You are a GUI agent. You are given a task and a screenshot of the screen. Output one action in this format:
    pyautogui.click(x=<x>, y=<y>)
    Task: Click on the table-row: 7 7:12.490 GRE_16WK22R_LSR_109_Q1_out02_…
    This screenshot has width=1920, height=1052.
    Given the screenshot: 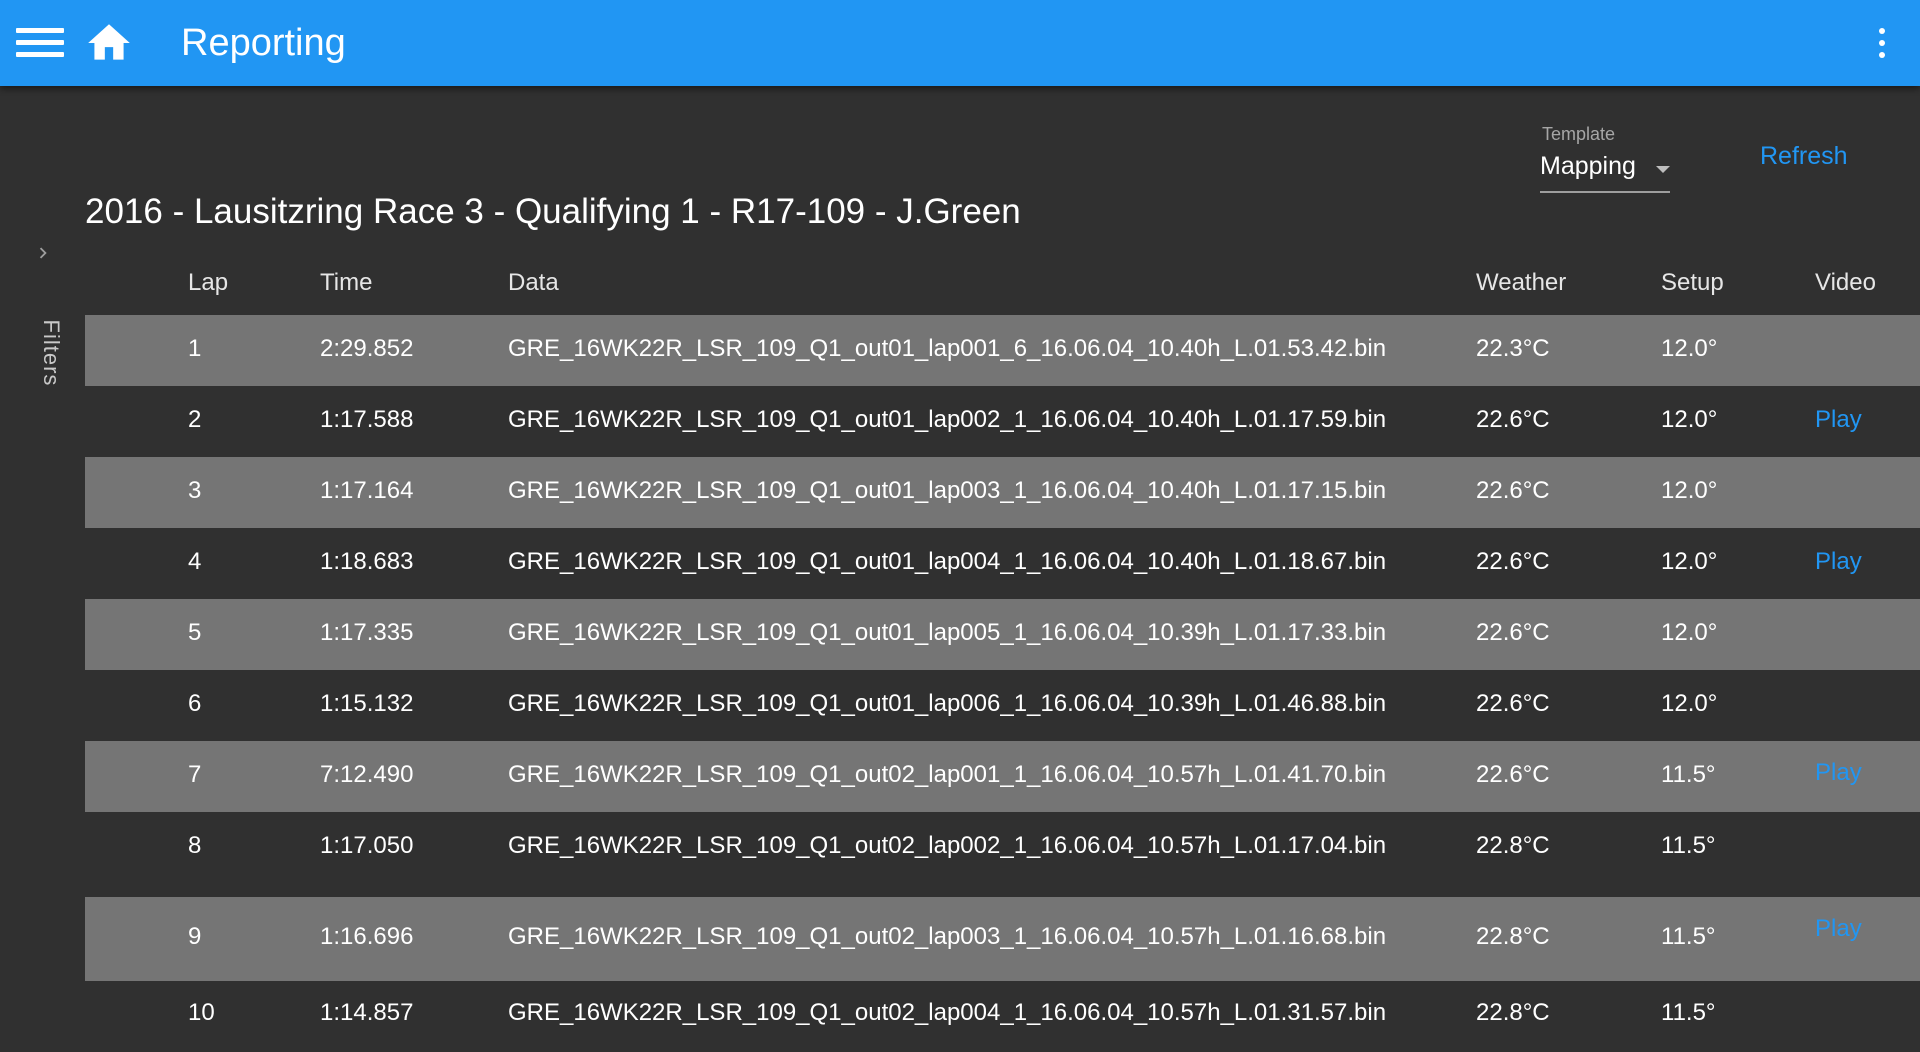 What is the action you would take?
    pyautogui.click(x=1002, y=776)
    